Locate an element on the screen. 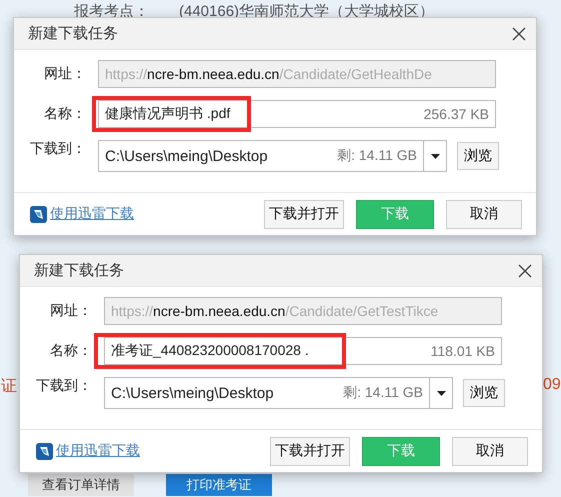 Image resolution: width=561 pixels, height=497 pixels. page-text: 09 is located at coordinates (552, 385).